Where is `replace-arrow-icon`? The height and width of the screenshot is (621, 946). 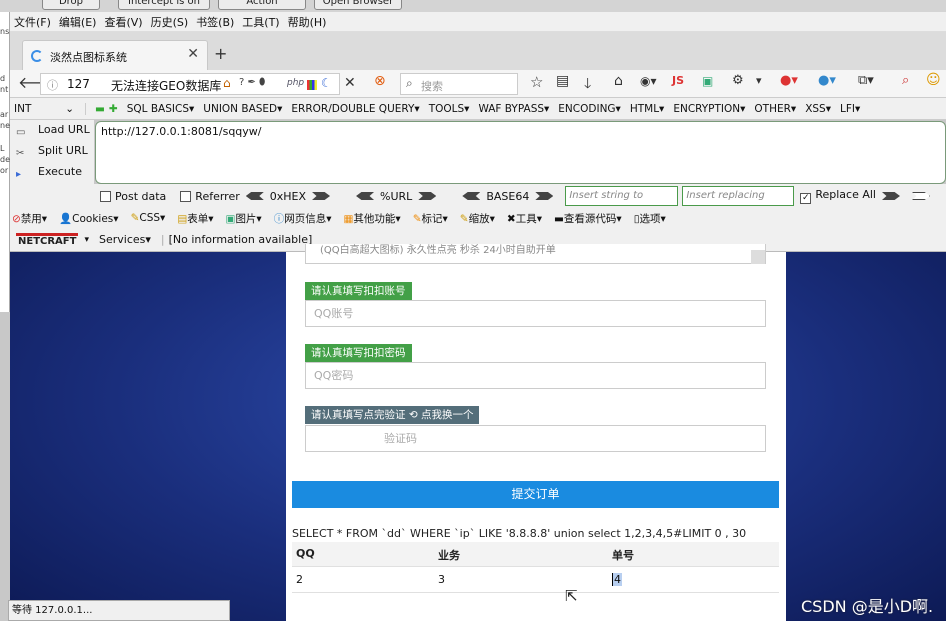 replace-arrow-icon is located at coordinates (890, 196).